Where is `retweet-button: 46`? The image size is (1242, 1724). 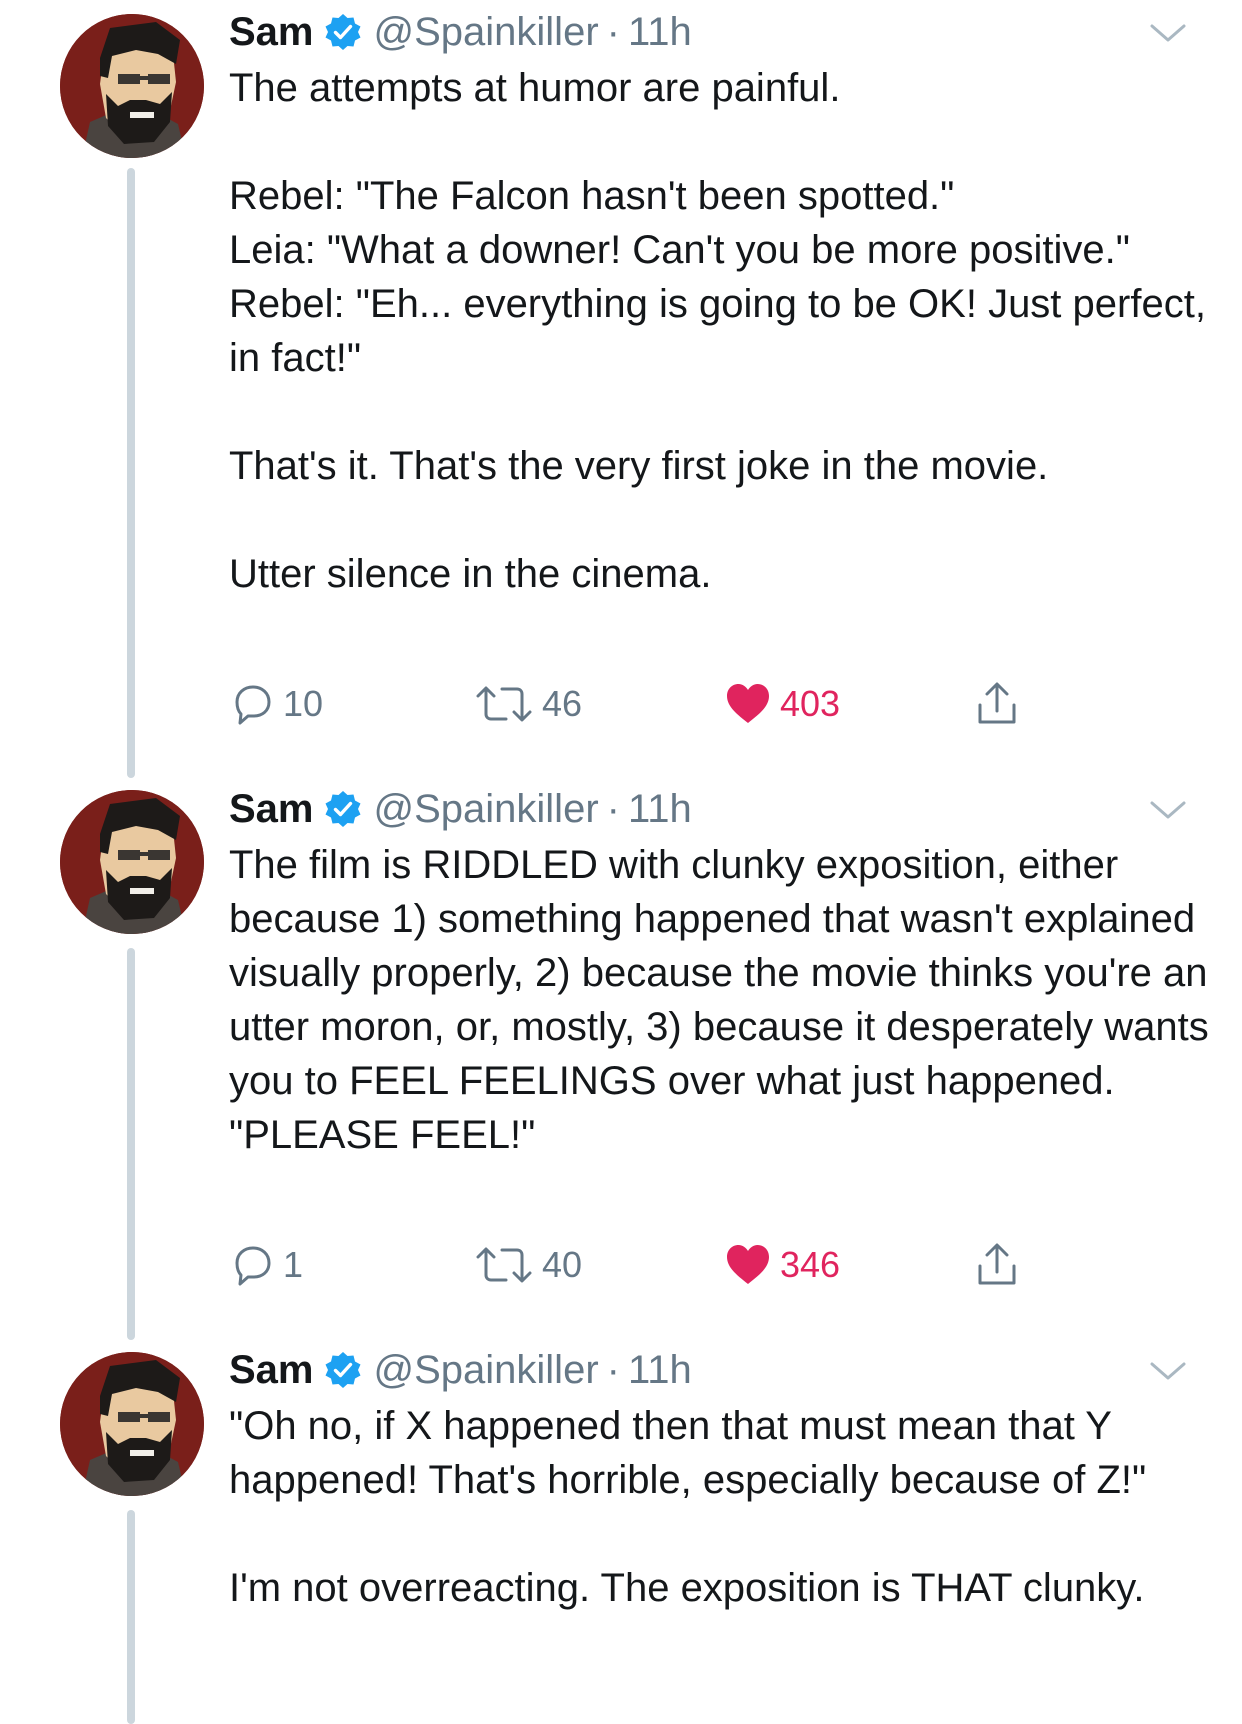 retweet-button: 46 is located at coordinates (528, 704).